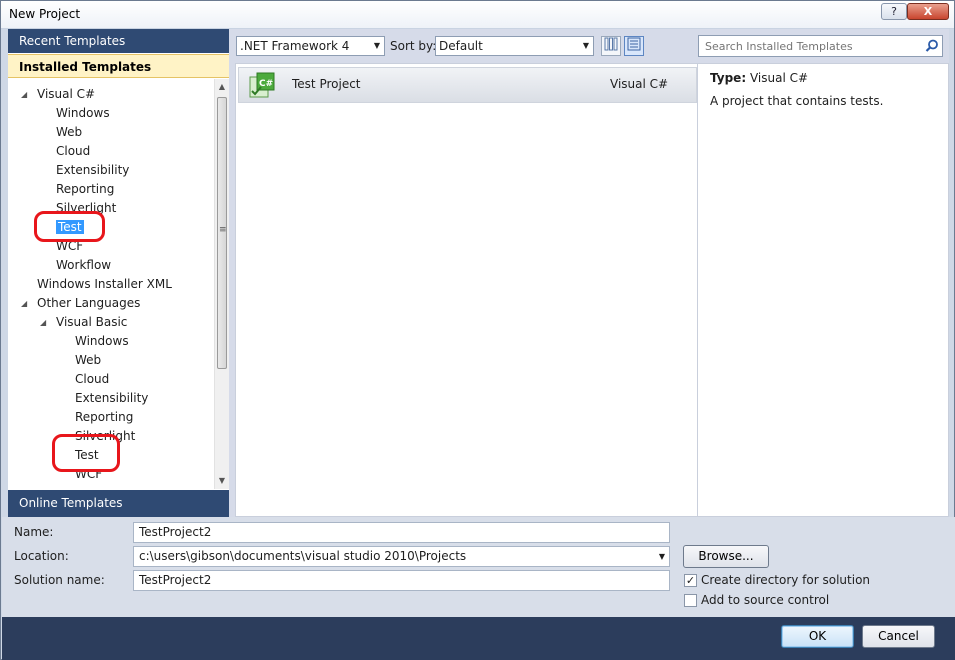 Image resolution: width=955 pixels, height=660 pixels. Describe the element at coordinates (118, 503) in the screenshot. I see `online-templates-header: Online Templates` at that location.